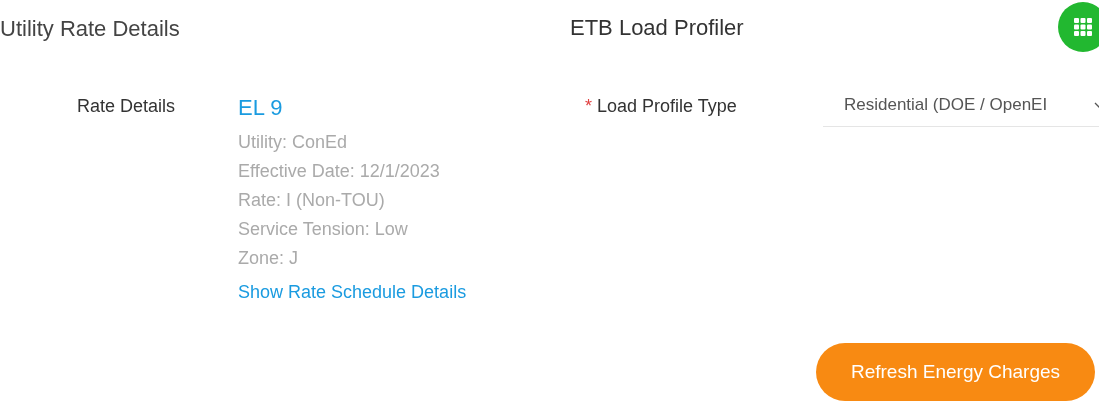 This screenshot has width=1099, height=407. Describe the element at coordinates (127, 106) in the screenshot. I see `field-label: Rate Details` at that location.